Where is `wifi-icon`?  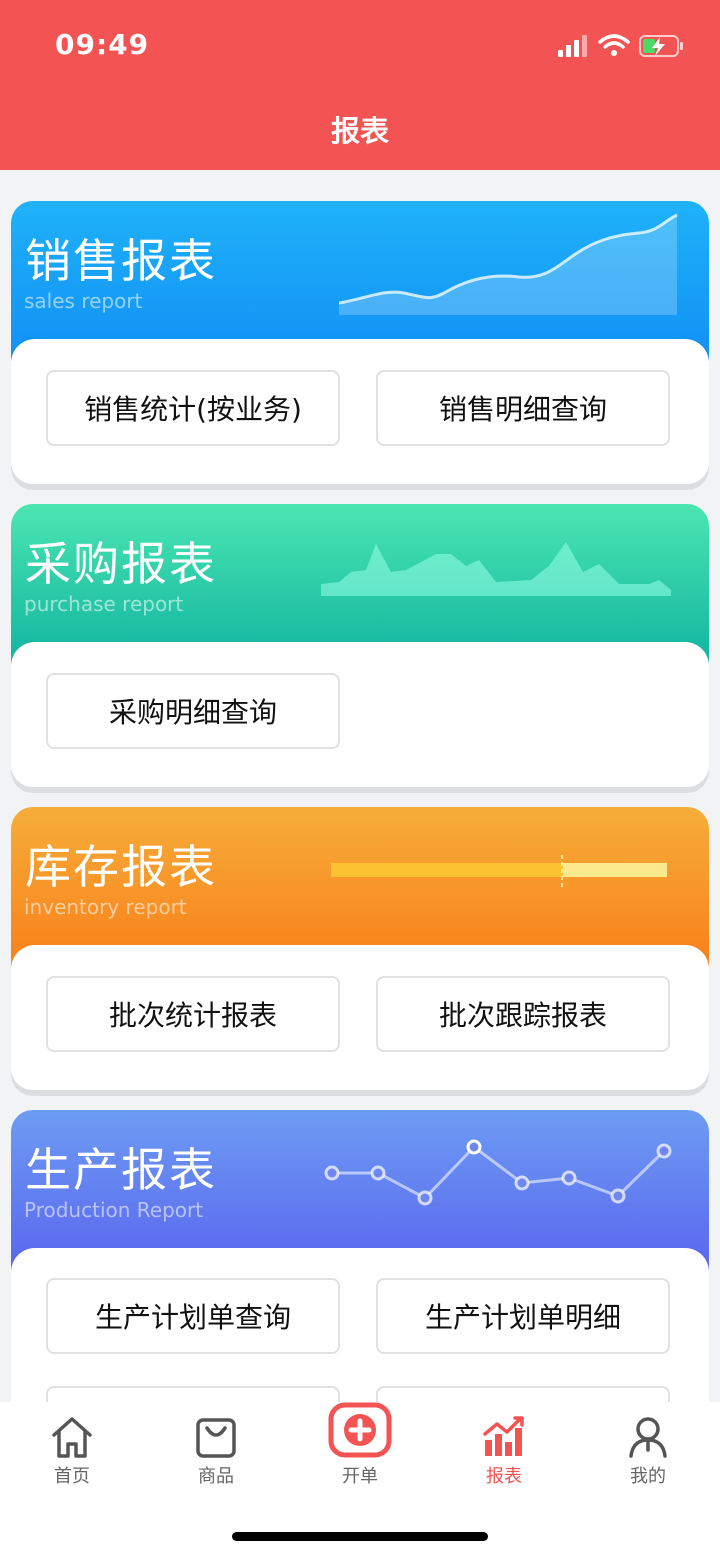 wifi-icon is located at coordinates (614, 45).